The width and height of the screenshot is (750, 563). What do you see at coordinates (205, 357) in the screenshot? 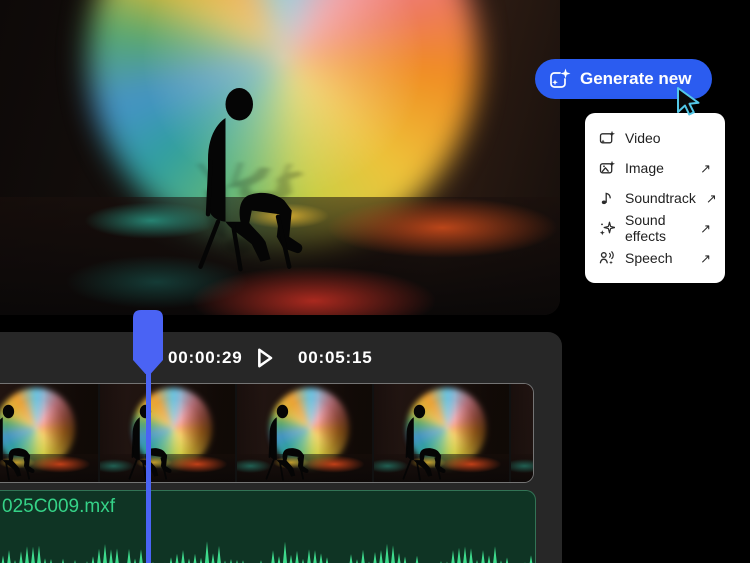
I see `current-timecode: 00:00:29` at bounding box center [205, 357].